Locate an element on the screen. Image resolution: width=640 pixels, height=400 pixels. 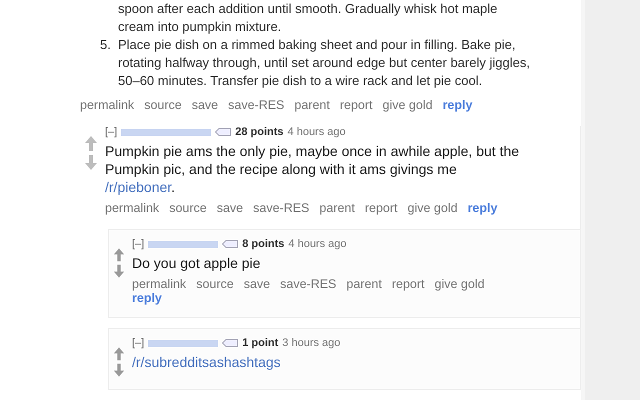
score: 1 point is located at coordinates (260, 343).